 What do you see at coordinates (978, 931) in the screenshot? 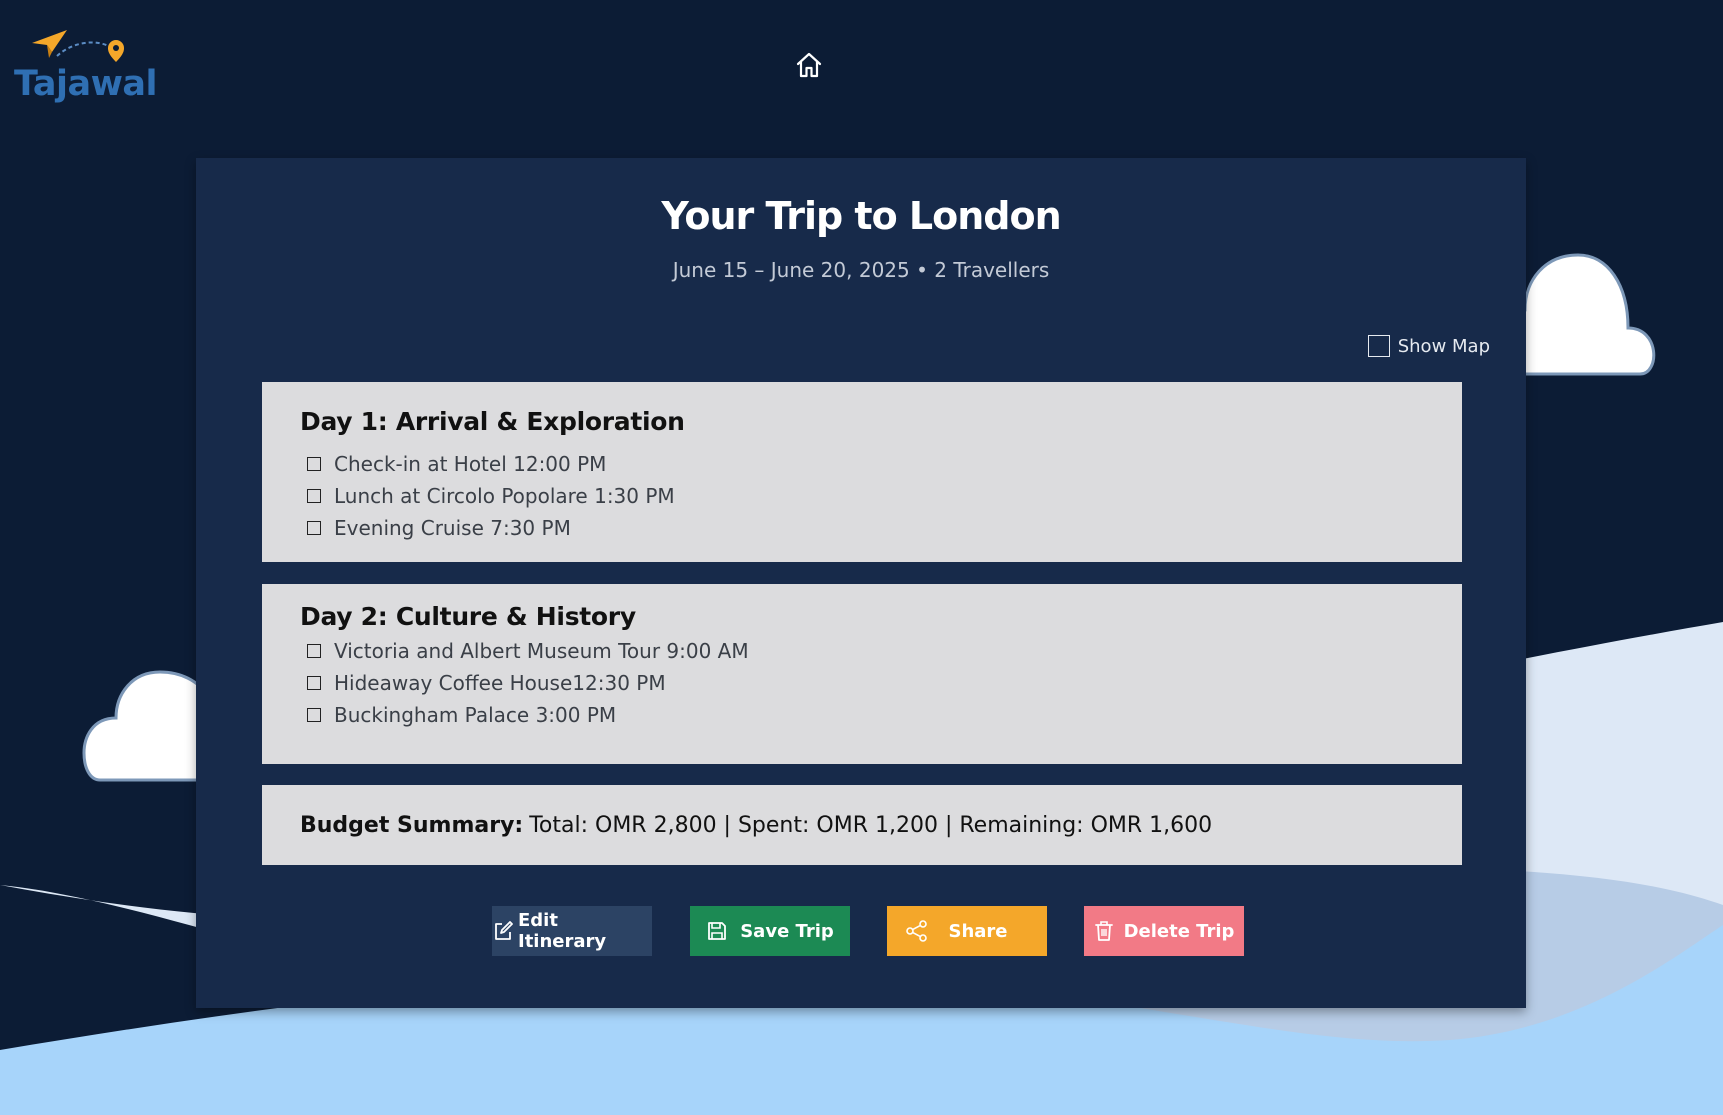
I see `share-label: Share` at bounding box center [978, 931].